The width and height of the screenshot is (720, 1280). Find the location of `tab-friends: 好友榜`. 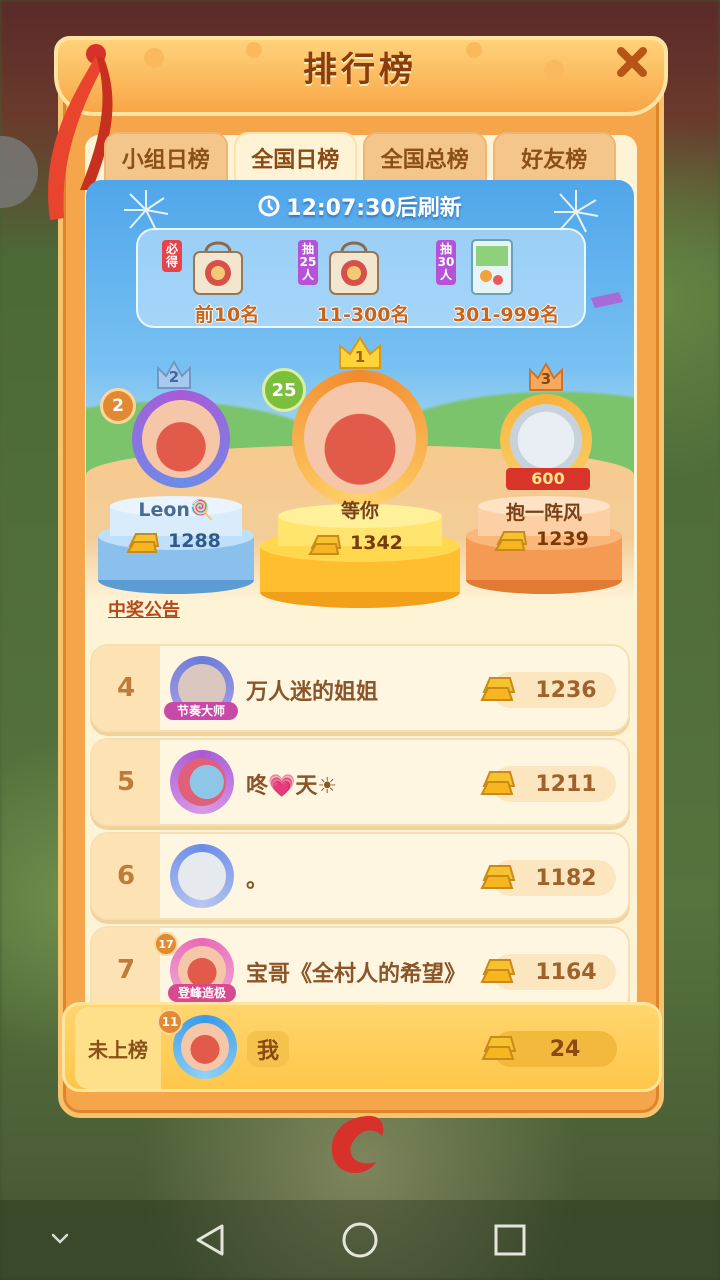

tab-friends: 好友榜 is located at coordinates (554, 157).